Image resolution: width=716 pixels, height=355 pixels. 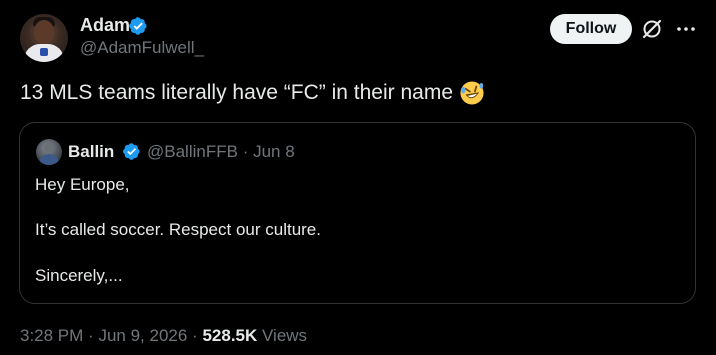 I want to click on tweet-footer: 3:28 PM · Jun 9, 2026 · 528.5K Views, so click(x=163, y=336).